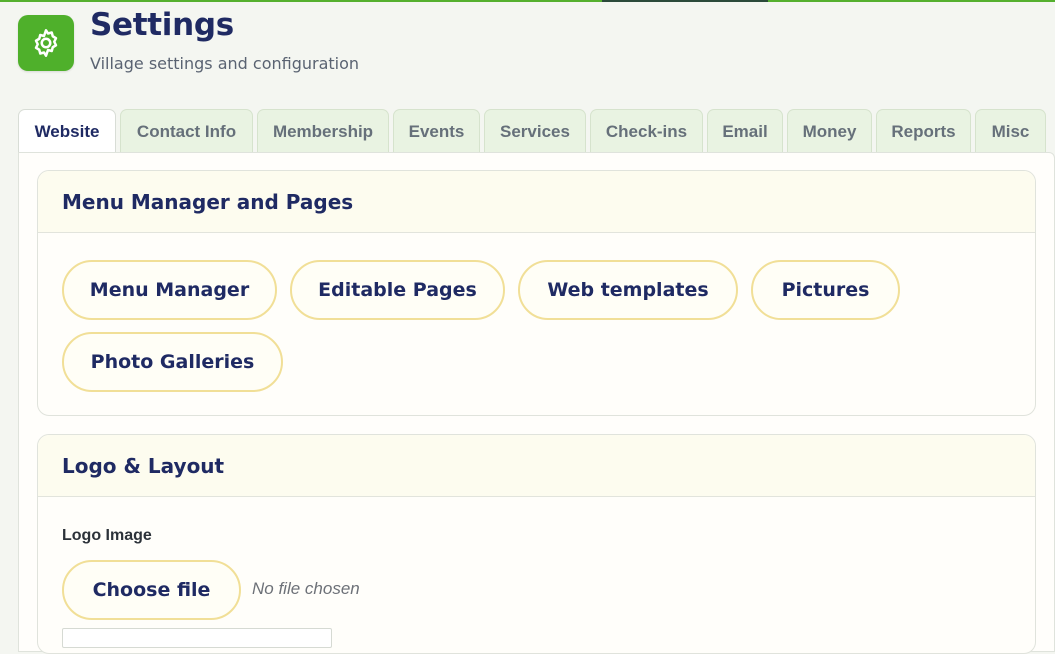  I want to click on file-status-text: No file chosen, so click(306, 588).